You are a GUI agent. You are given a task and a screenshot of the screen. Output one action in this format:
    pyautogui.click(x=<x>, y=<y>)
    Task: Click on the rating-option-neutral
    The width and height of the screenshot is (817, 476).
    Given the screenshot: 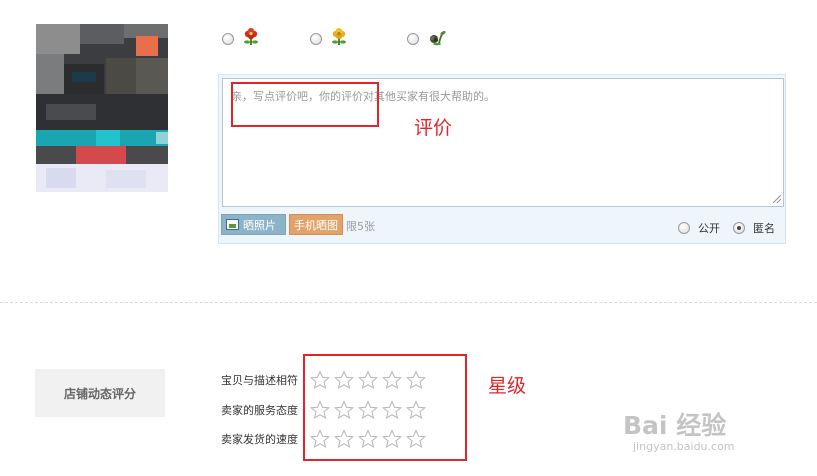 What is the action you would take?
    pyautogui.click(x=329, y=39)
    